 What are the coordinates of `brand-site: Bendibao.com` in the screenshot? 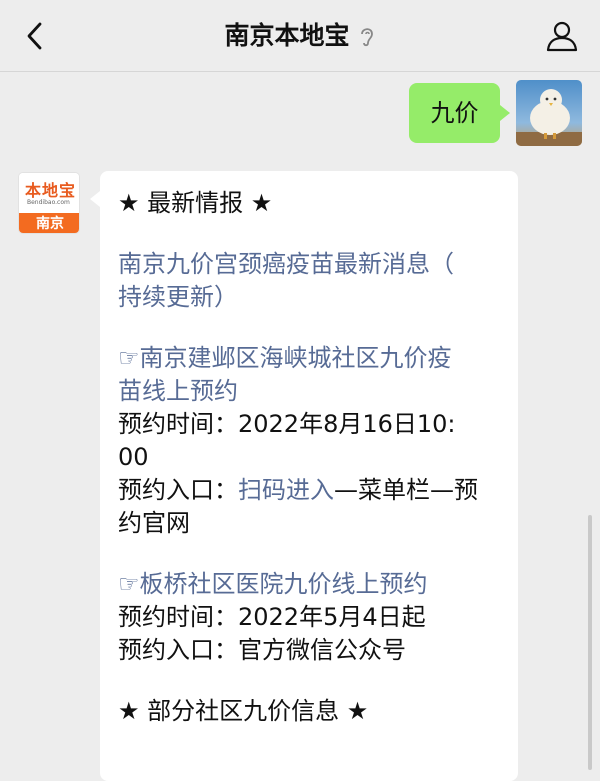 It's located at (48, 202).